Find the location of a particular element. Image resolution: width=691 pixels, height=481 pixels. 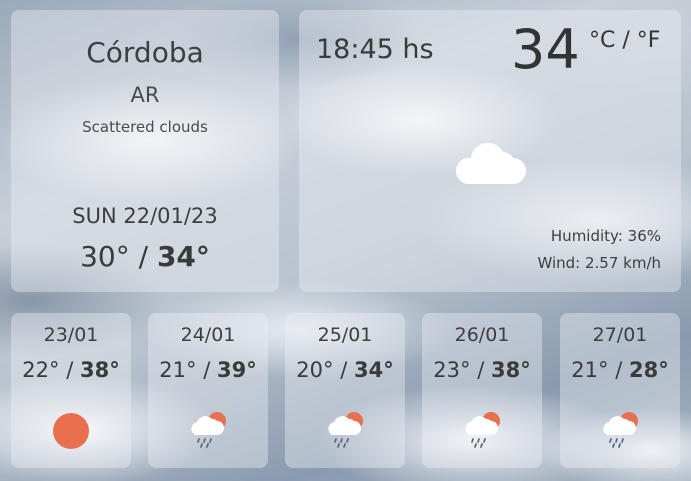

forecast-date: 26/01 is located at coordinates (482, 335).